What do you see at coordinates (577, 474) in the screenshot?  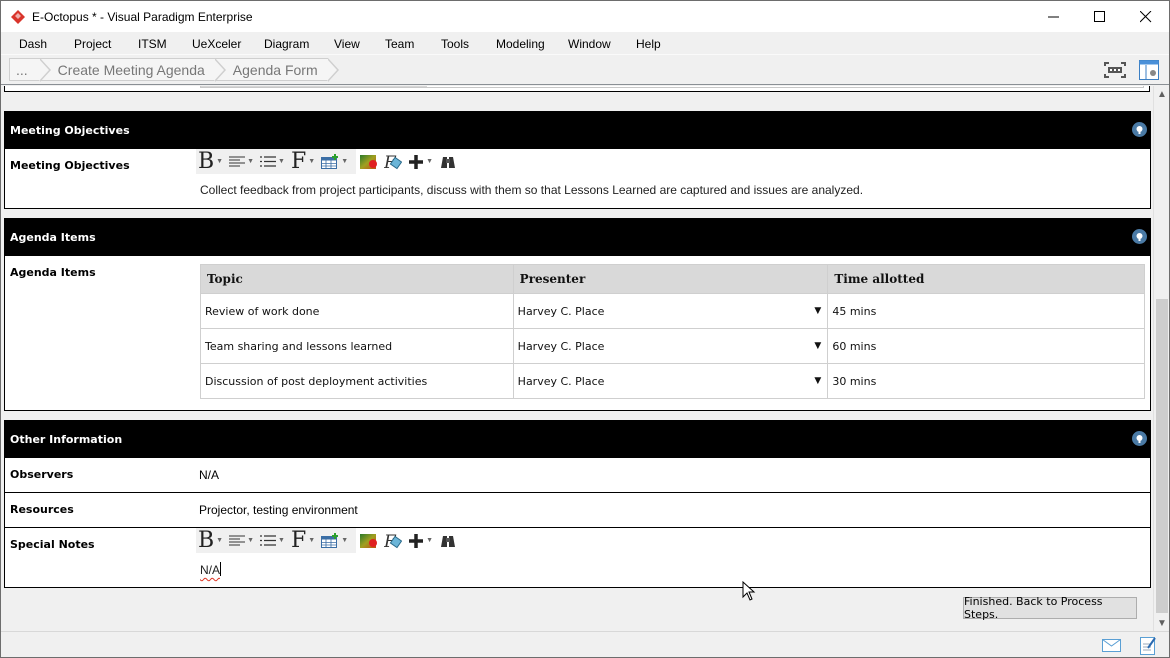 I see `field-row-observers: Observers N/A` at bounding box center [577, 474].